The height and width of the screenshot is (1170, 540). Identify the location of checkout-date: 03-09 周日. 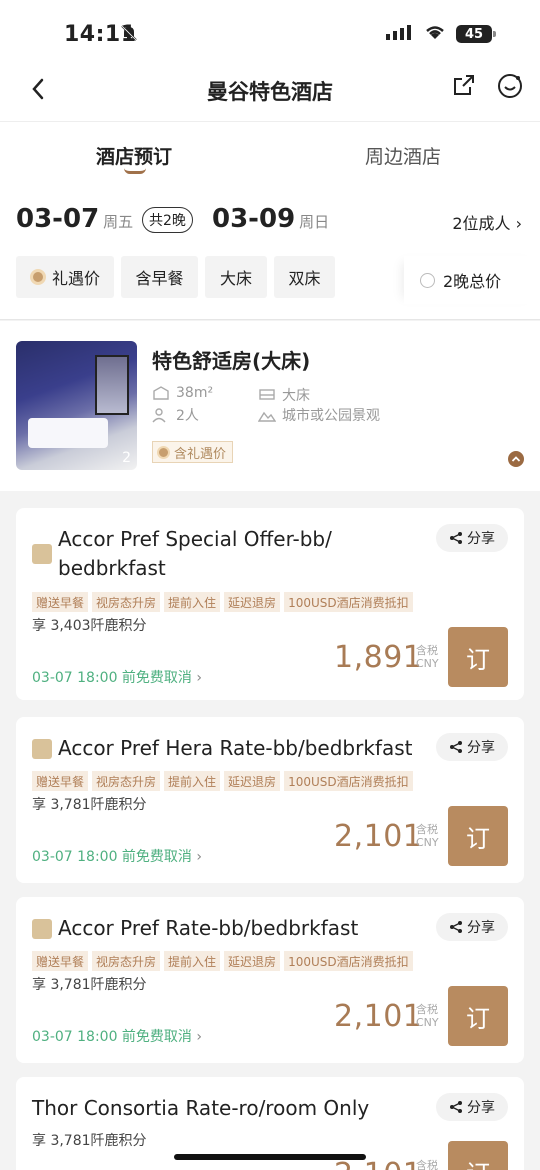
(270, 219).